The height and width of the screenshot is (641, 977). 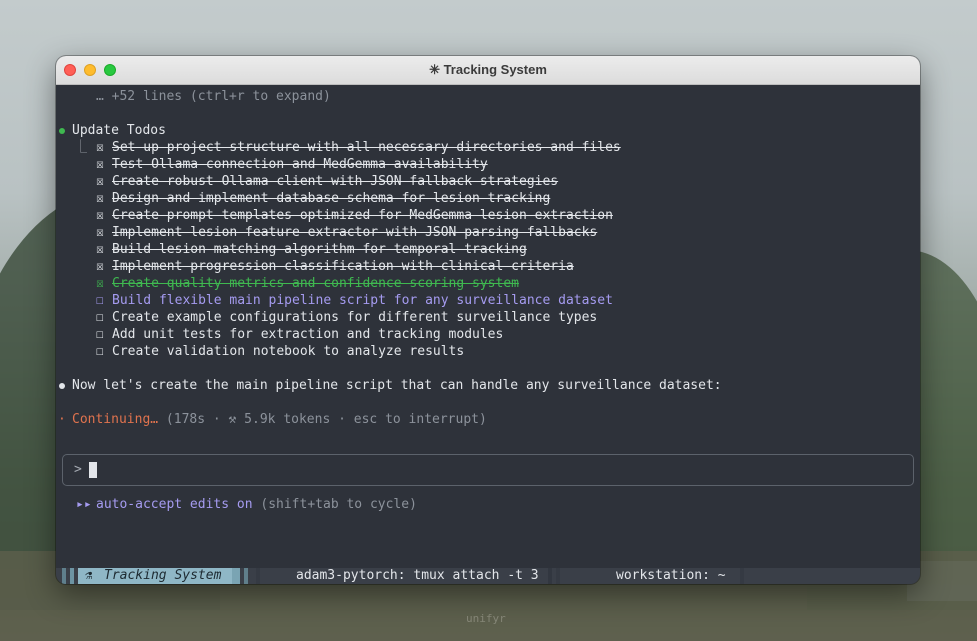 I want to click on todos-header: Update Todos, so click(x=119, y=130).